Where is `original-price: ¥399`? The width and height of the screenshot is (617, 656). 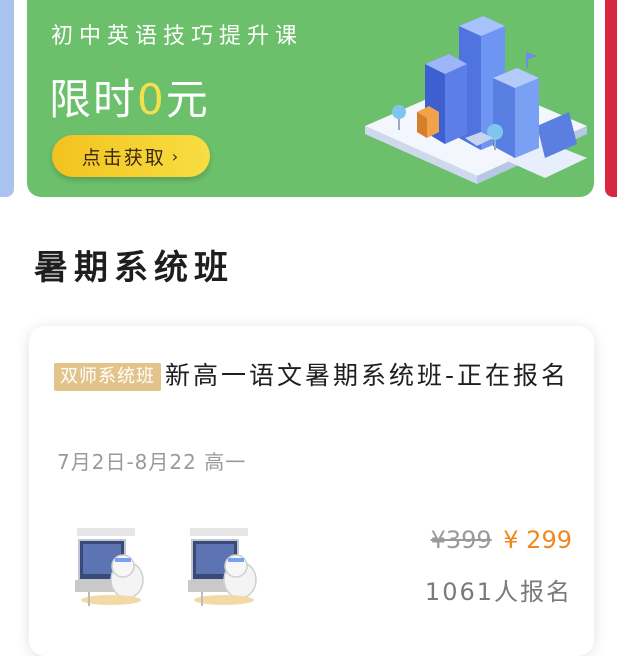
original-price: ¥399 is located at coordinates (461, 540).